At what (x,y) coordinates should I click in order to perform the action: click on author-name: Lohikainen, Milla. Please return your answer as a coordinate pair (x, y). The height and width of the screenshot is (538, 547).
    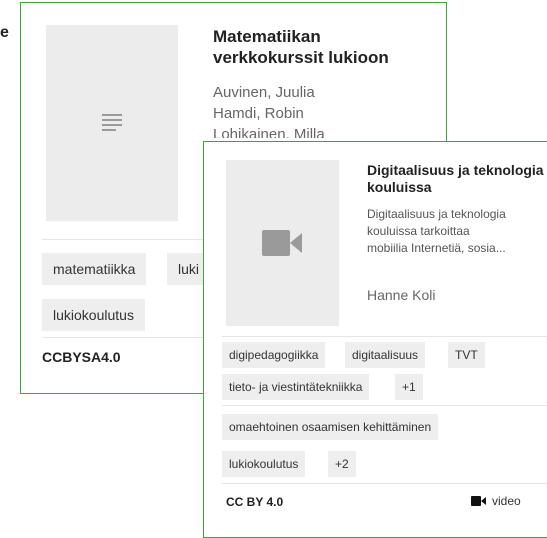
    Looking at the image, I should click on (269, 132).